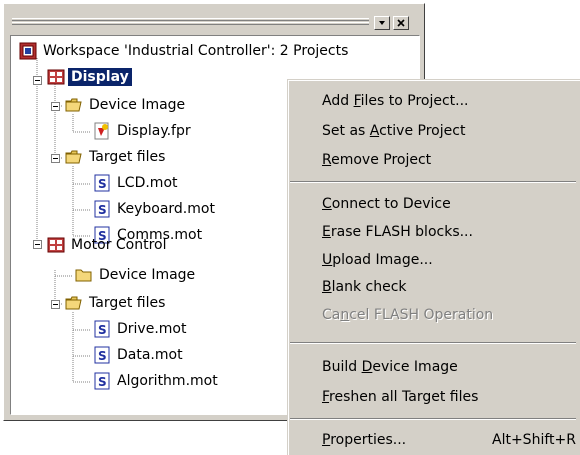 The height and width of the screenshot is (455, 580). What do you see at coordinates (154, 131) in the screenshot?
I see `file-label: Display.fpr` at bounding box center [154, 131].